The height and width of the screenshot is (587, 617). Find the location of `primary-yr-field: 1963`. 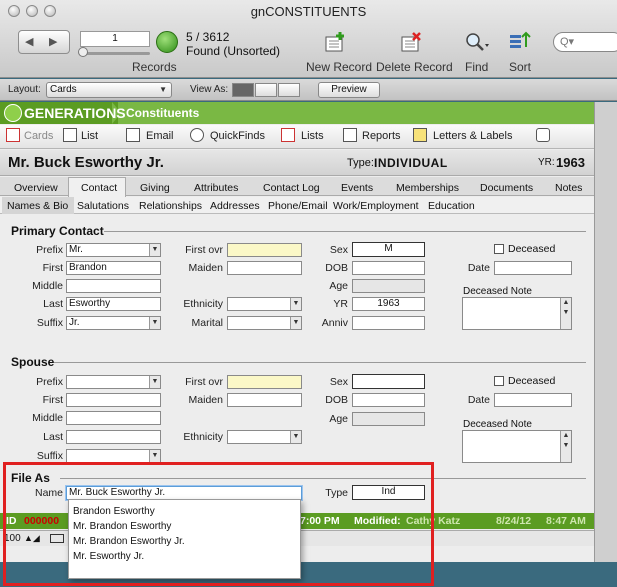

primary-yr-field: 1963 is located at coordinates (388, 304).